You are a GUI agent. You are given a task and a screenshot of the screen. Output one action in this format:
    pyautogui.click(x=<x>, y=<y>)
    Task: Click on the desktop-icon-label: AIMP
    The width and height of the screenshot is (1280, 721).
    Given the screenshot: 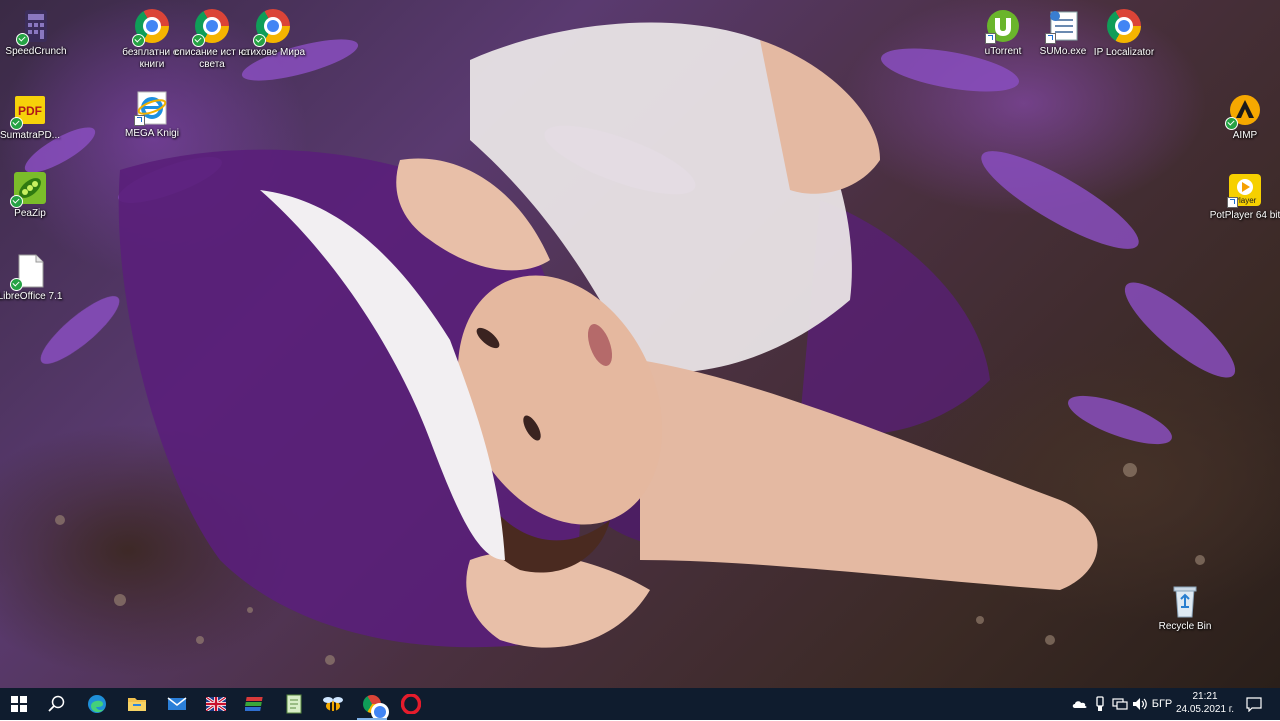 What is the action you would take?
    pyautogui.click(x=1245, y=135)
    